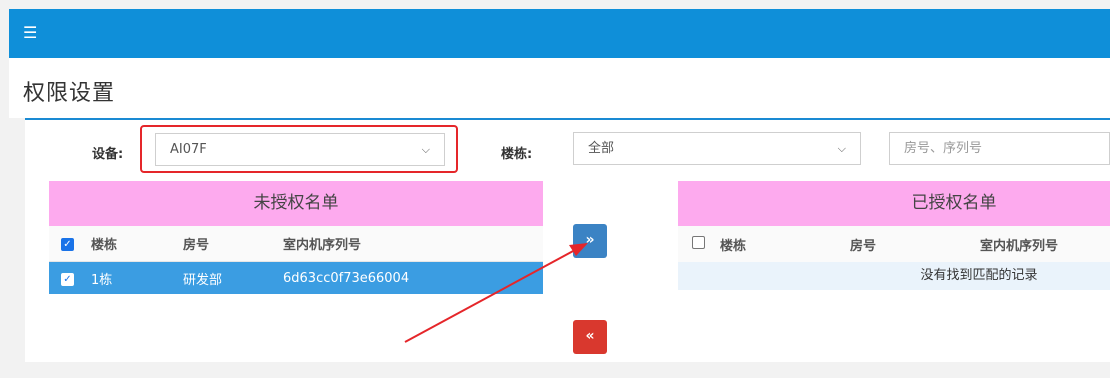 The width and height of the screenshot is (1110, 378). I want to click on annotation-arrow-line, so click(490, 296).